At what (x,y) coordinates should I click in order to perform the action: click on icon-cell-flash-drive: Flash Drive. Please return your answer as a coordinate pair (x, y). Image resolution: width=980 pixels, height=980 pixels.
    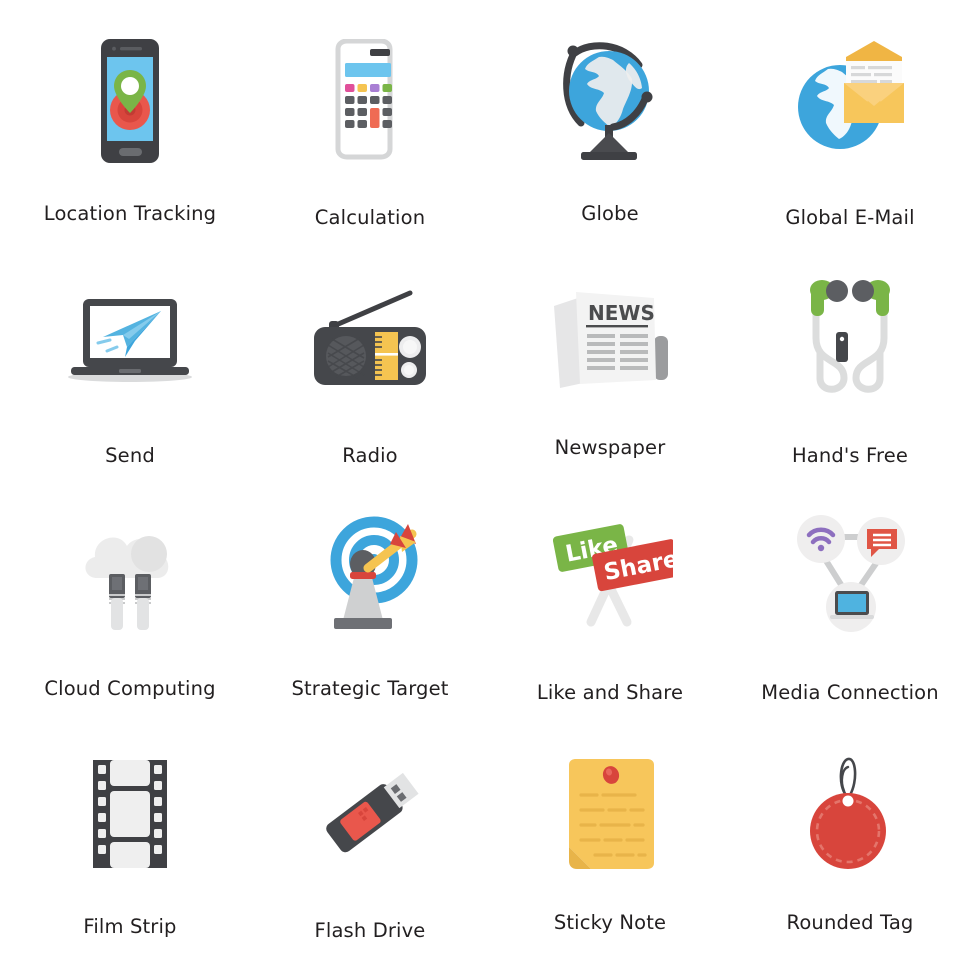
    Looking at the image, I should click on (370, 848).